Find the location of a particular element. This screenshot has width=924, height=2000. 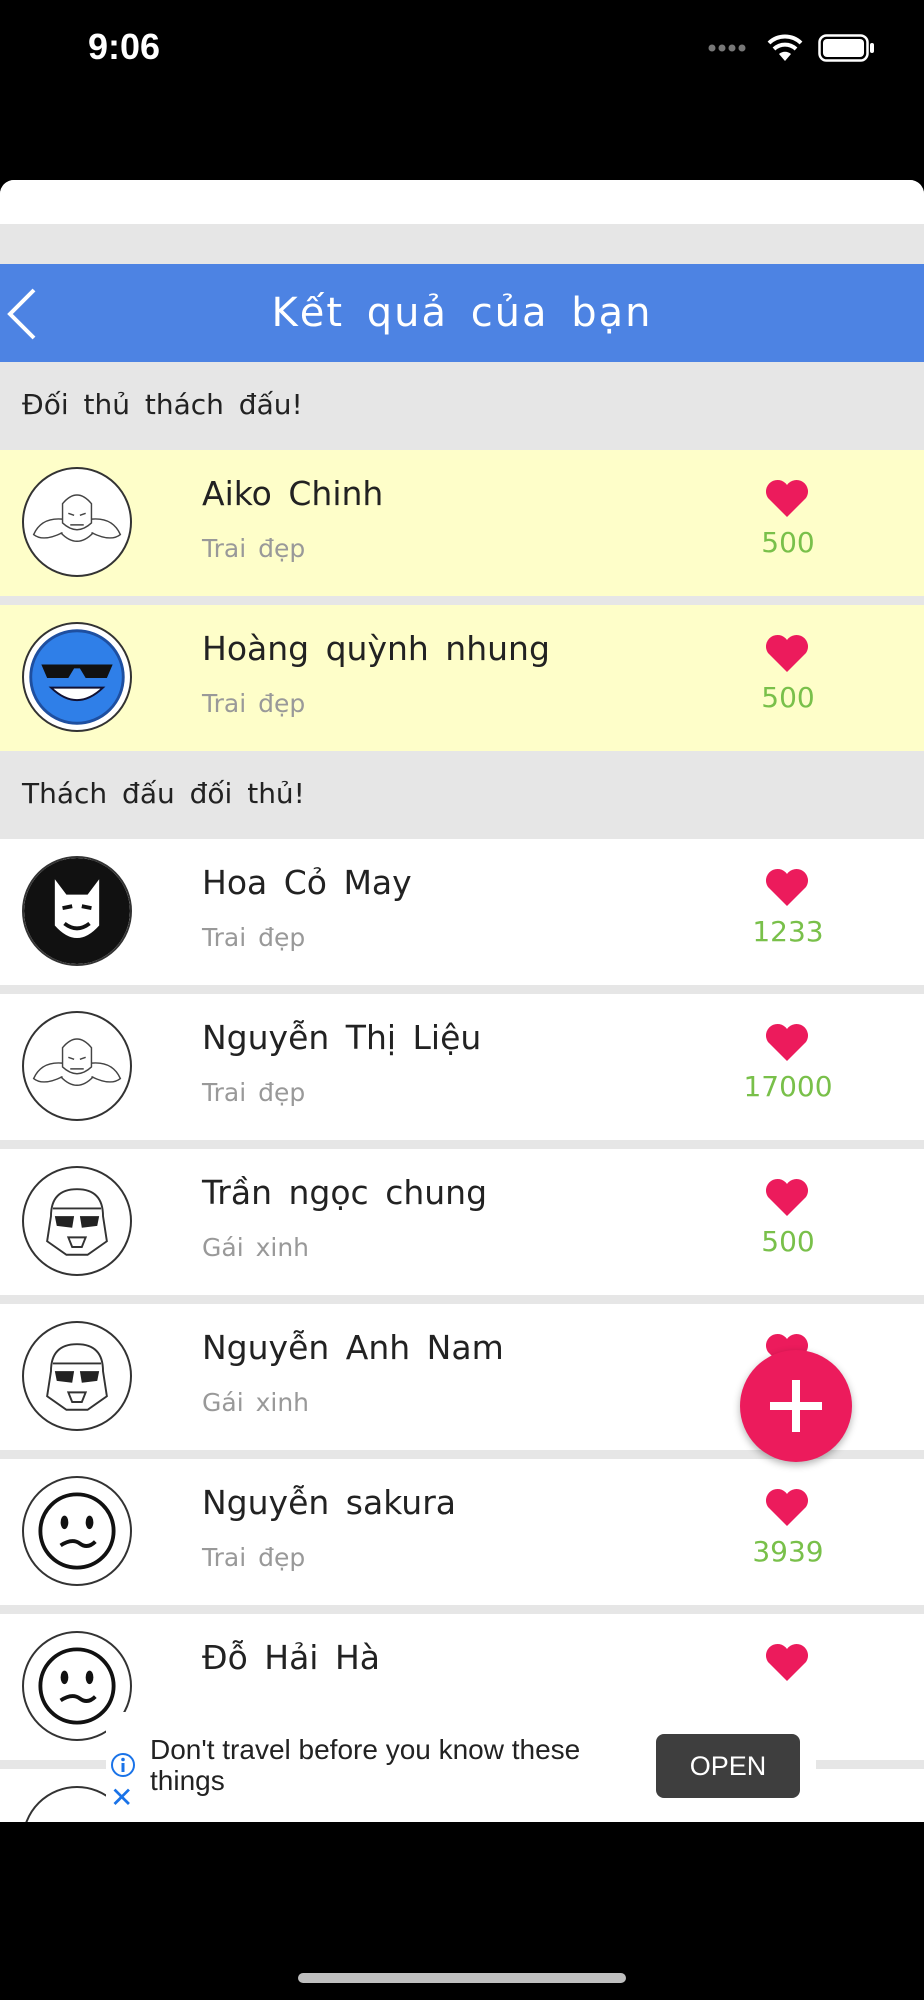

player-name: Đỗ Hải Hà is located at coordinates (291, 1657).